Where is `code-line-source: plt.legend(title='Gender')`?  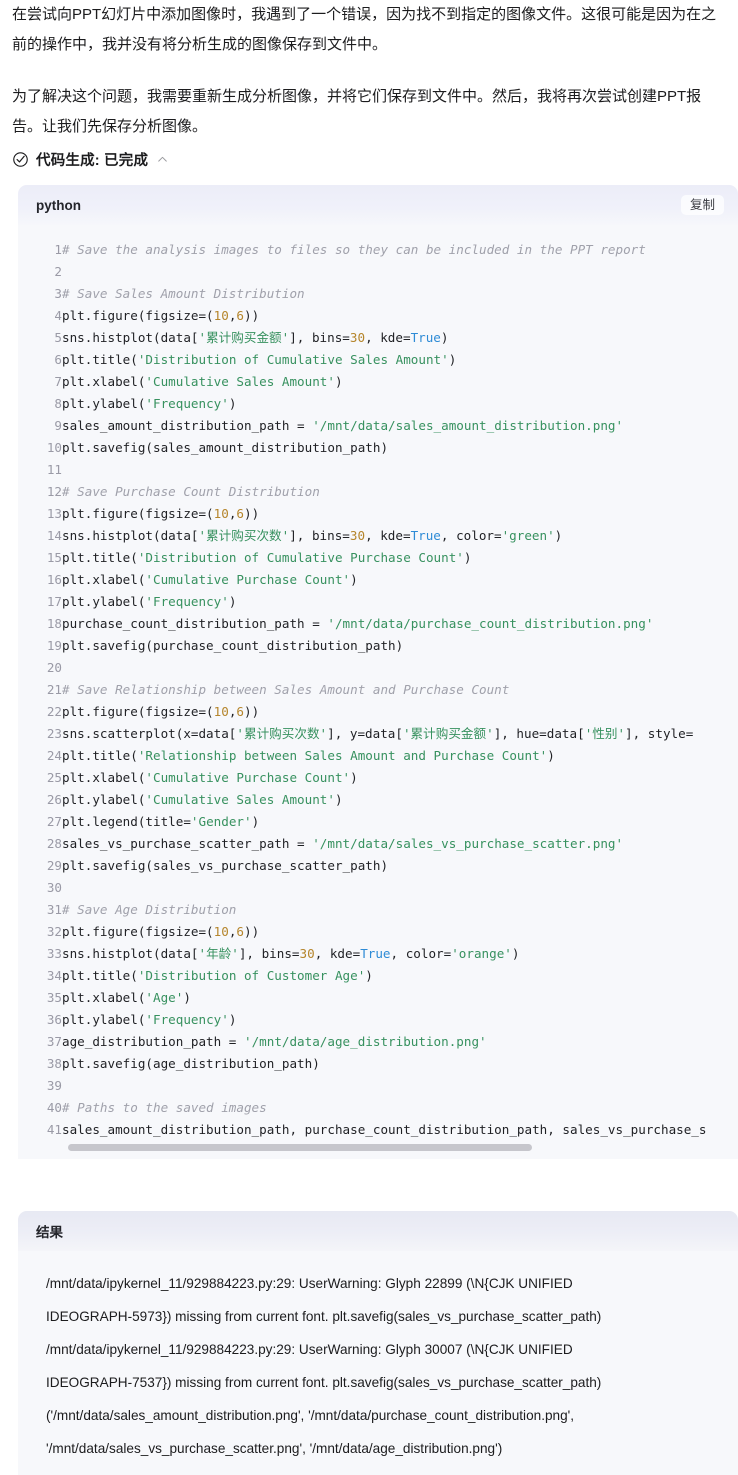
code-line-source: plt.legend(title='Gender') is located at coordinates (161, 821).